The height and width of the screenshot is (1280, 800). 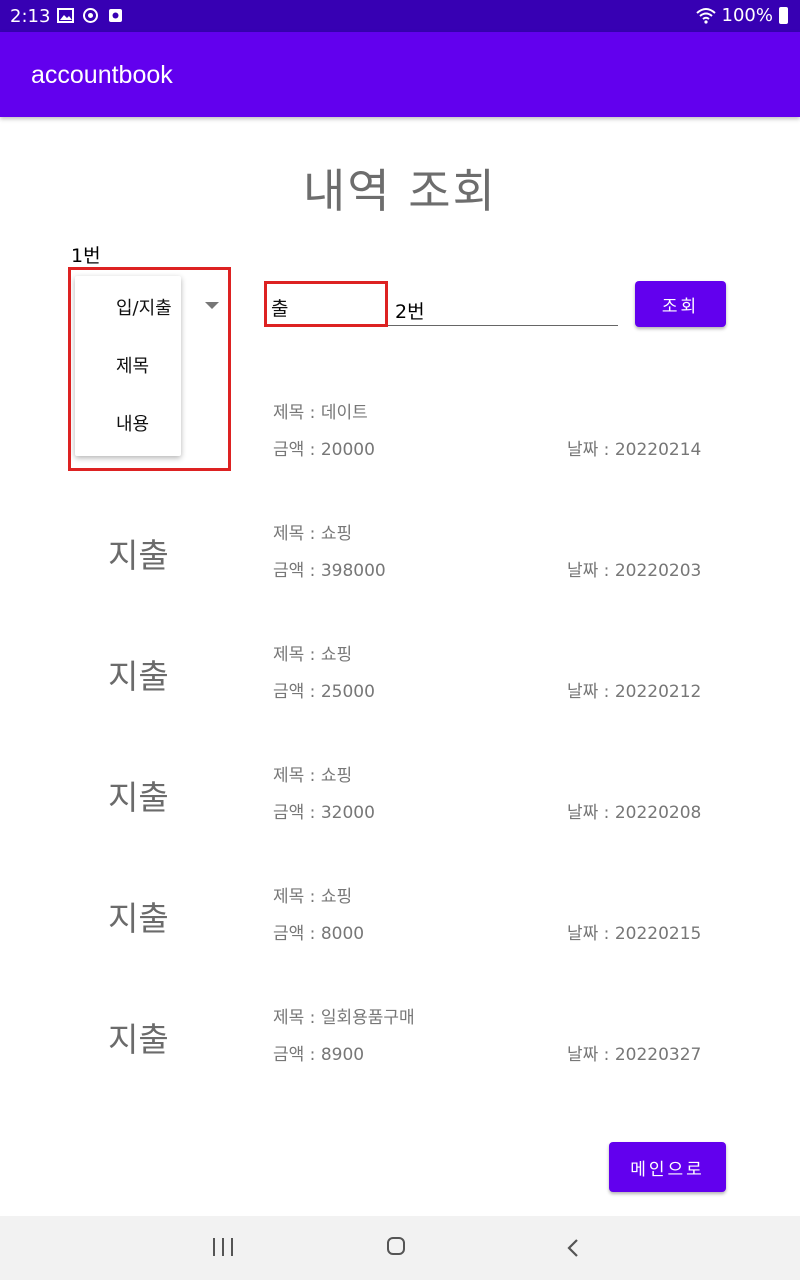 What do you see at coordinates (680, 304) in the screenshot?
I see `search-button: 조회` at bounding box center [680, 304].